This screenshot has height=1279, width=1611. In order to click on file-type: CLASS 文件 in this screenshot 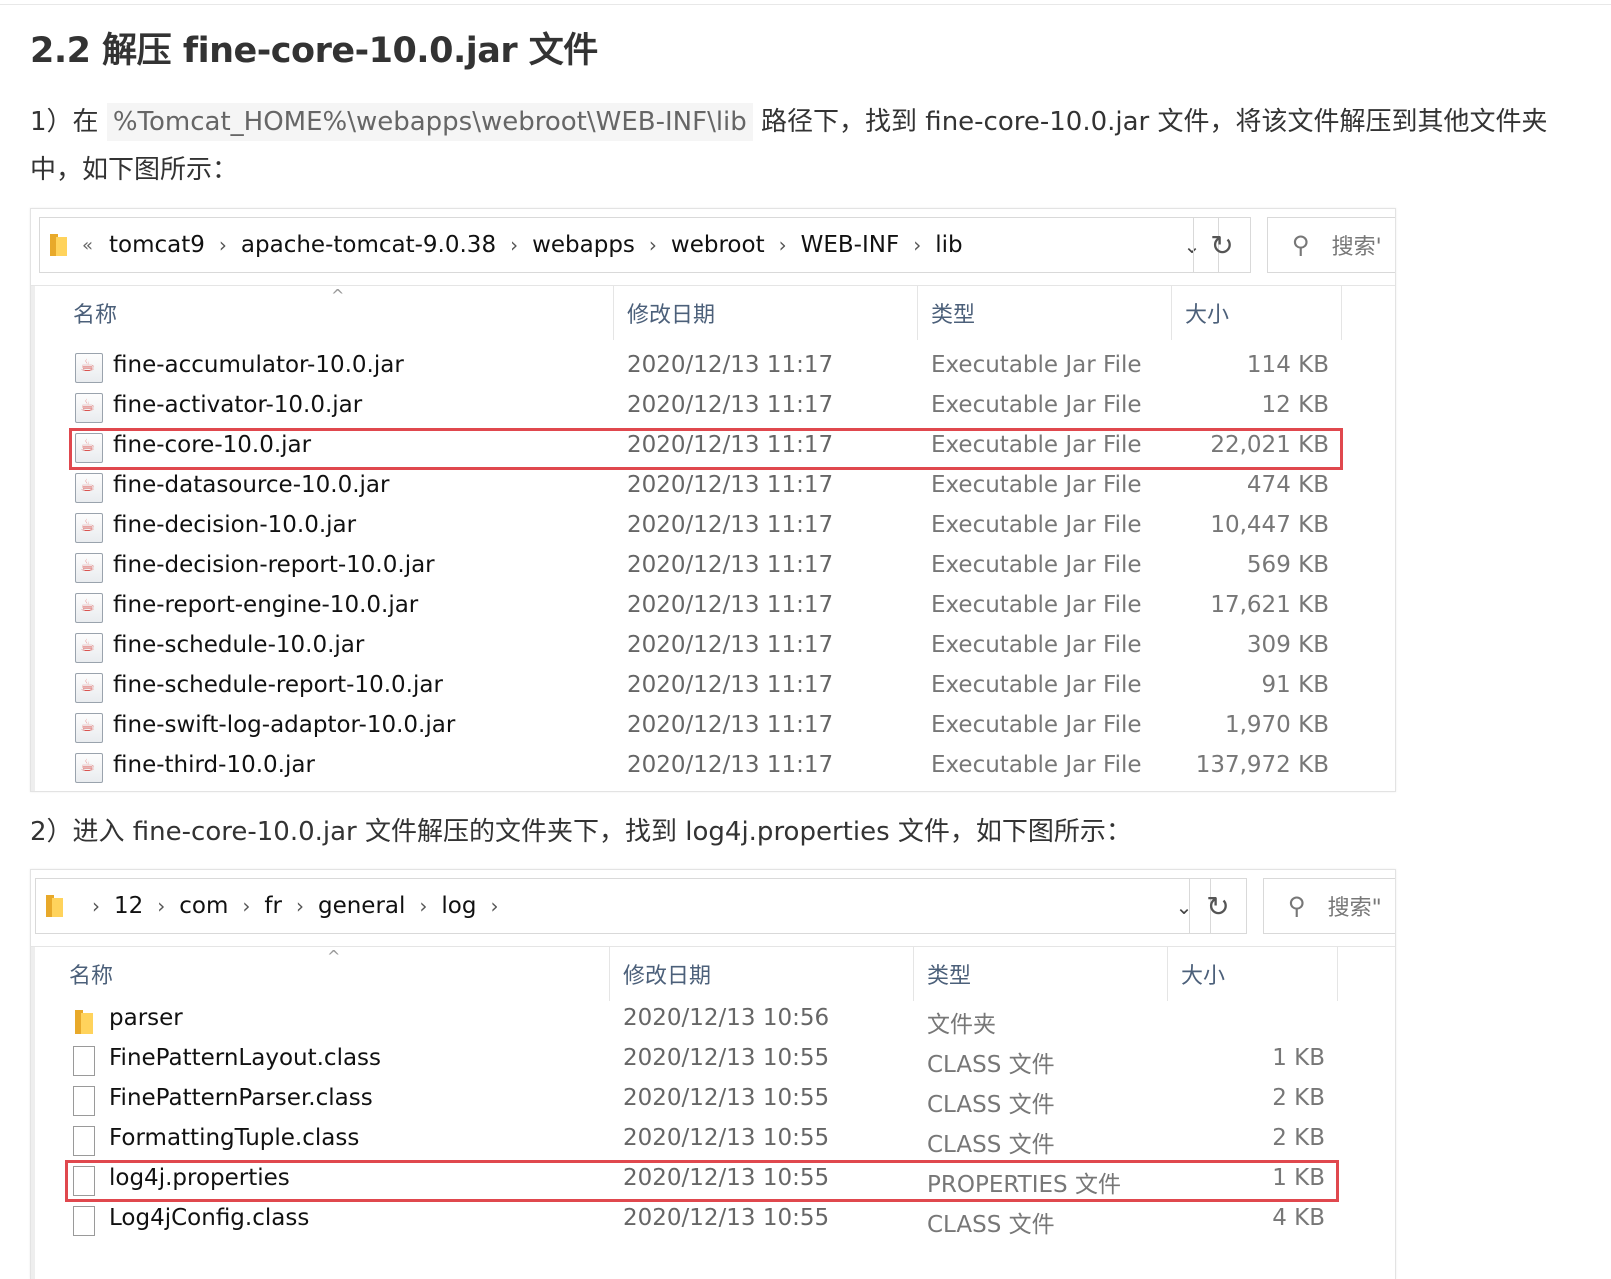, I will do `click(991, 1145)`.